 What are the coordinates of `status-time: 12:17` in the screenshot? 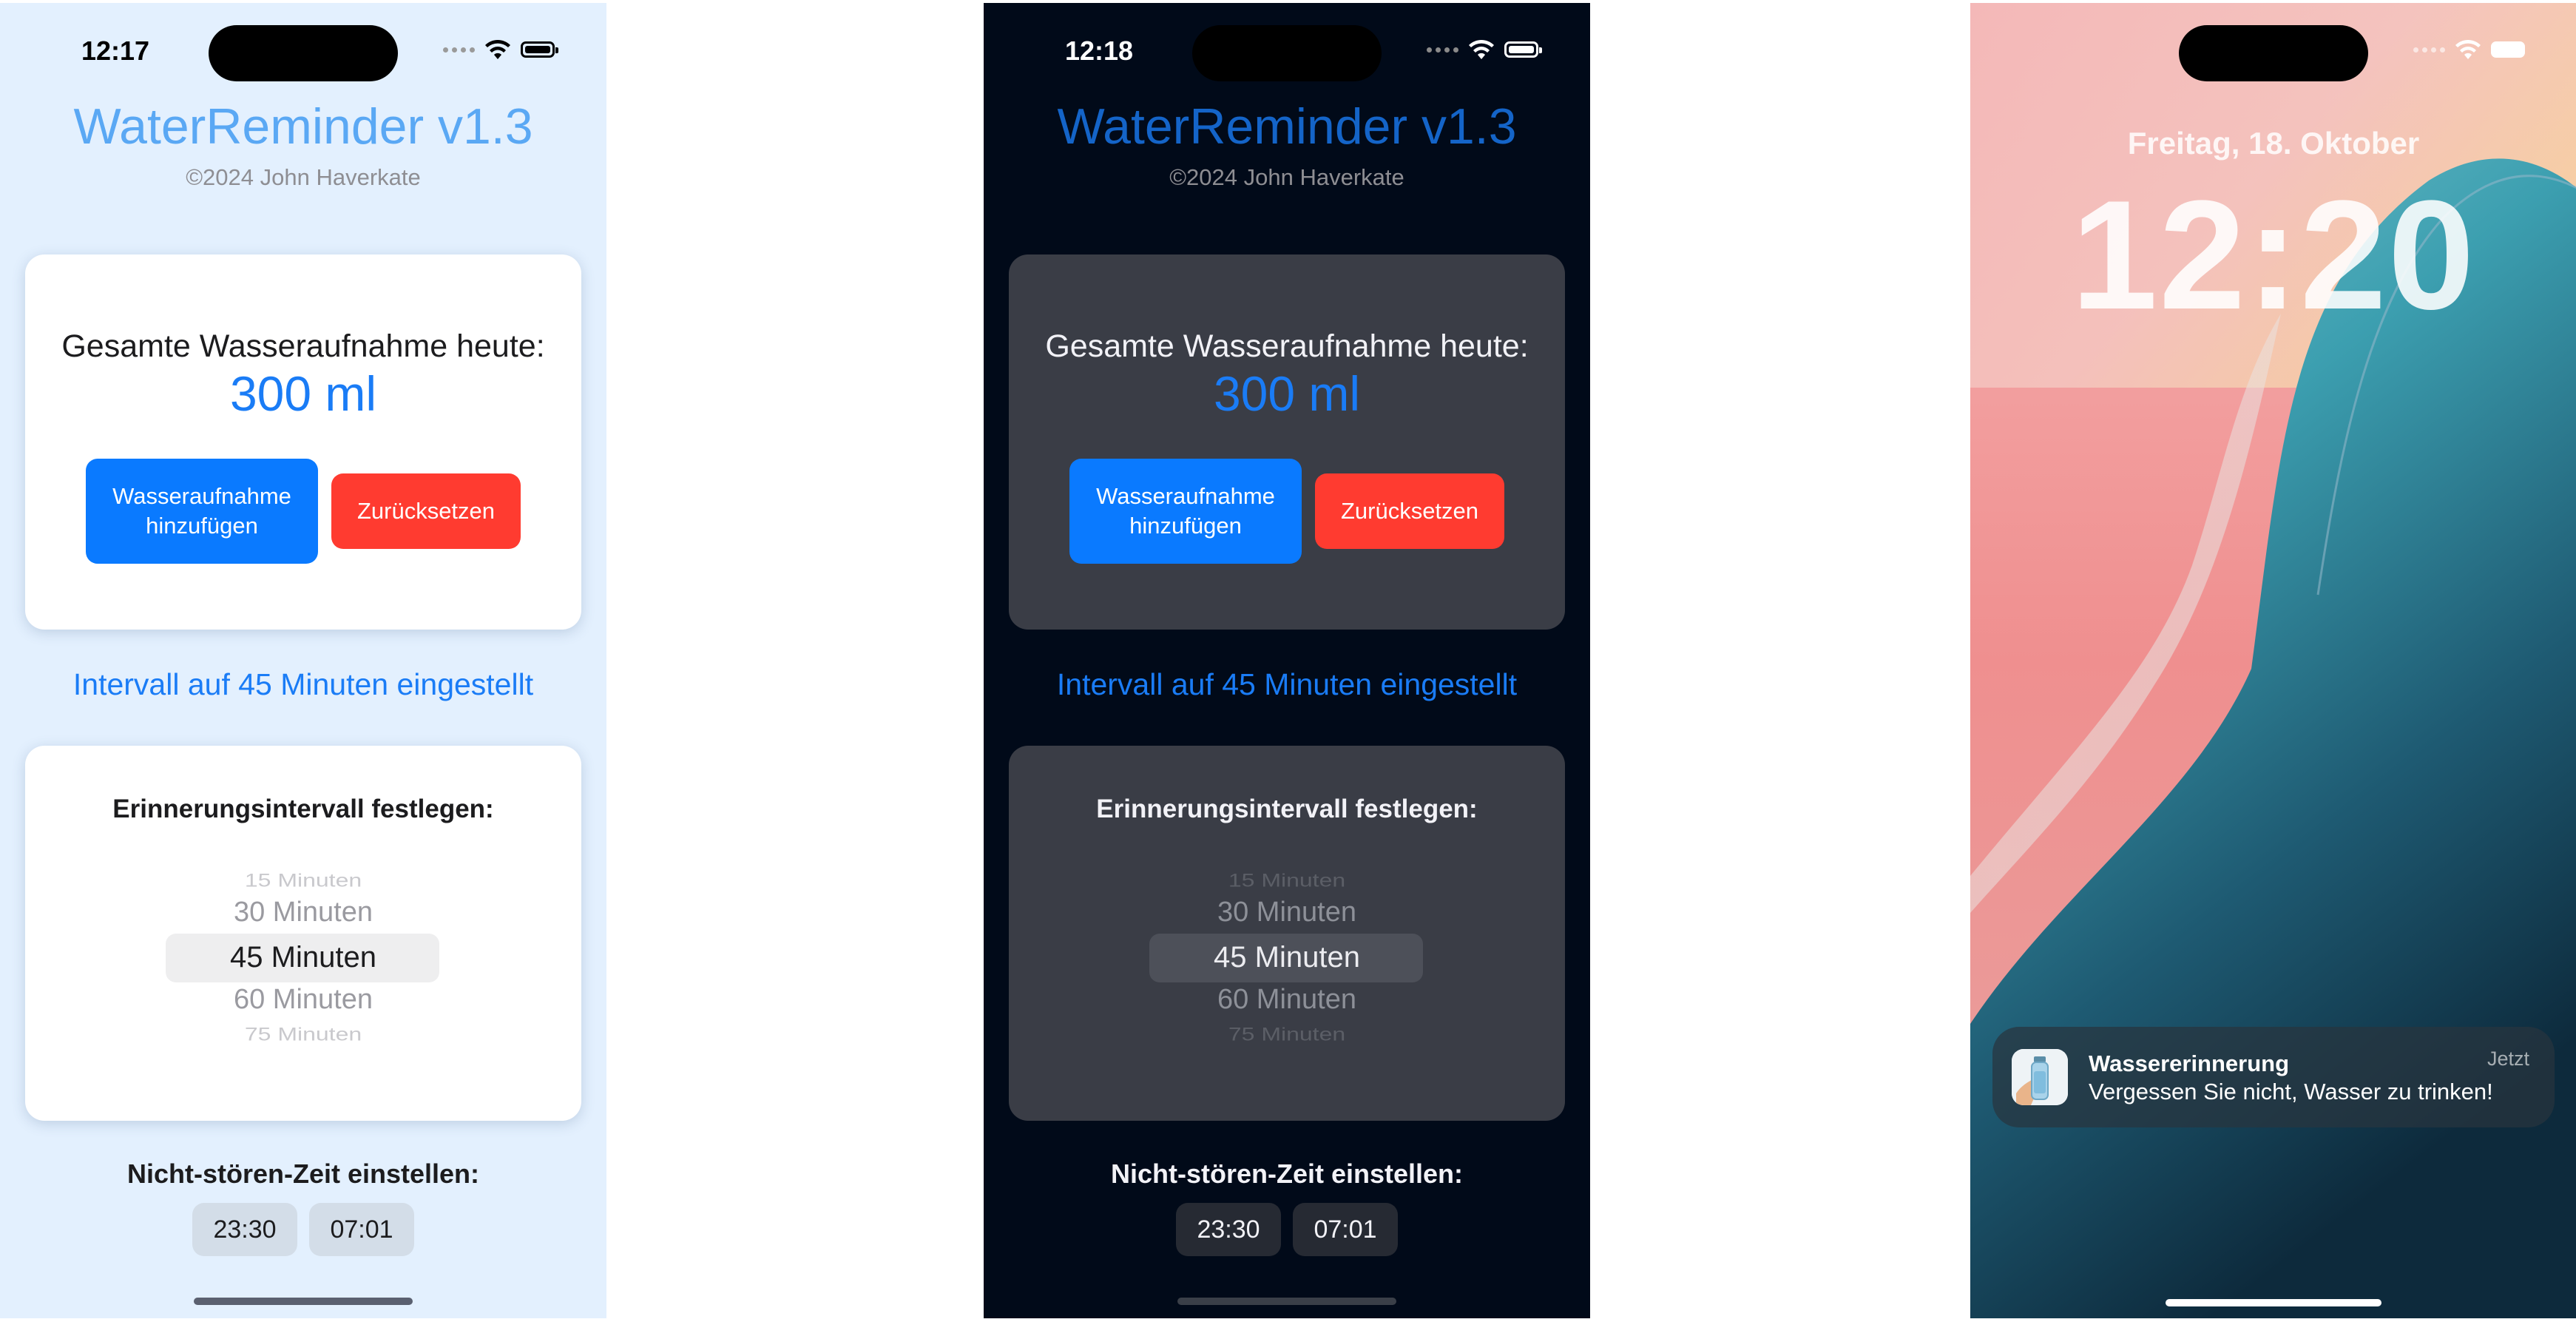 It's located at (115, 51).